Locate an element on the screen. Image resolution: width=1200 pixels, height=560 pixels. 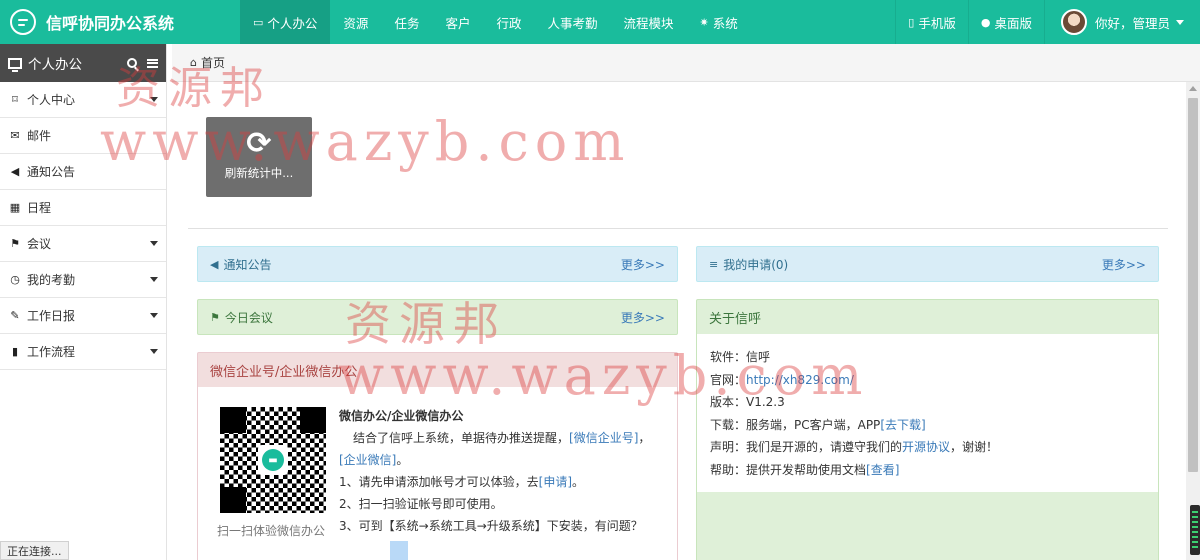
meeting-panel: ⚑ 今日会议 更多>> is located at coordinates (437, 317).